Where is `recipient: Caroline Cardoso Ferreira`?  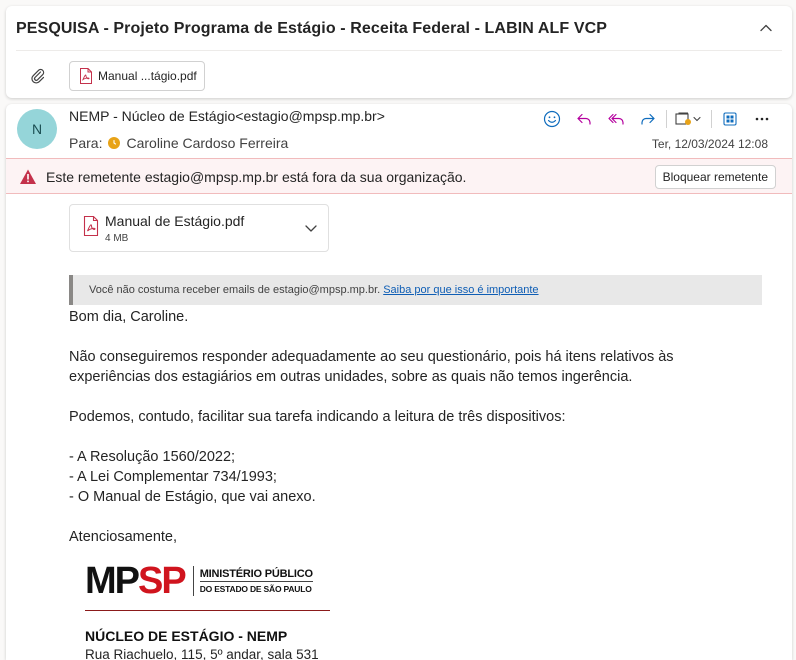
recipient: Caroline Cardoso Ferreira is located at coordinates (207, 143).